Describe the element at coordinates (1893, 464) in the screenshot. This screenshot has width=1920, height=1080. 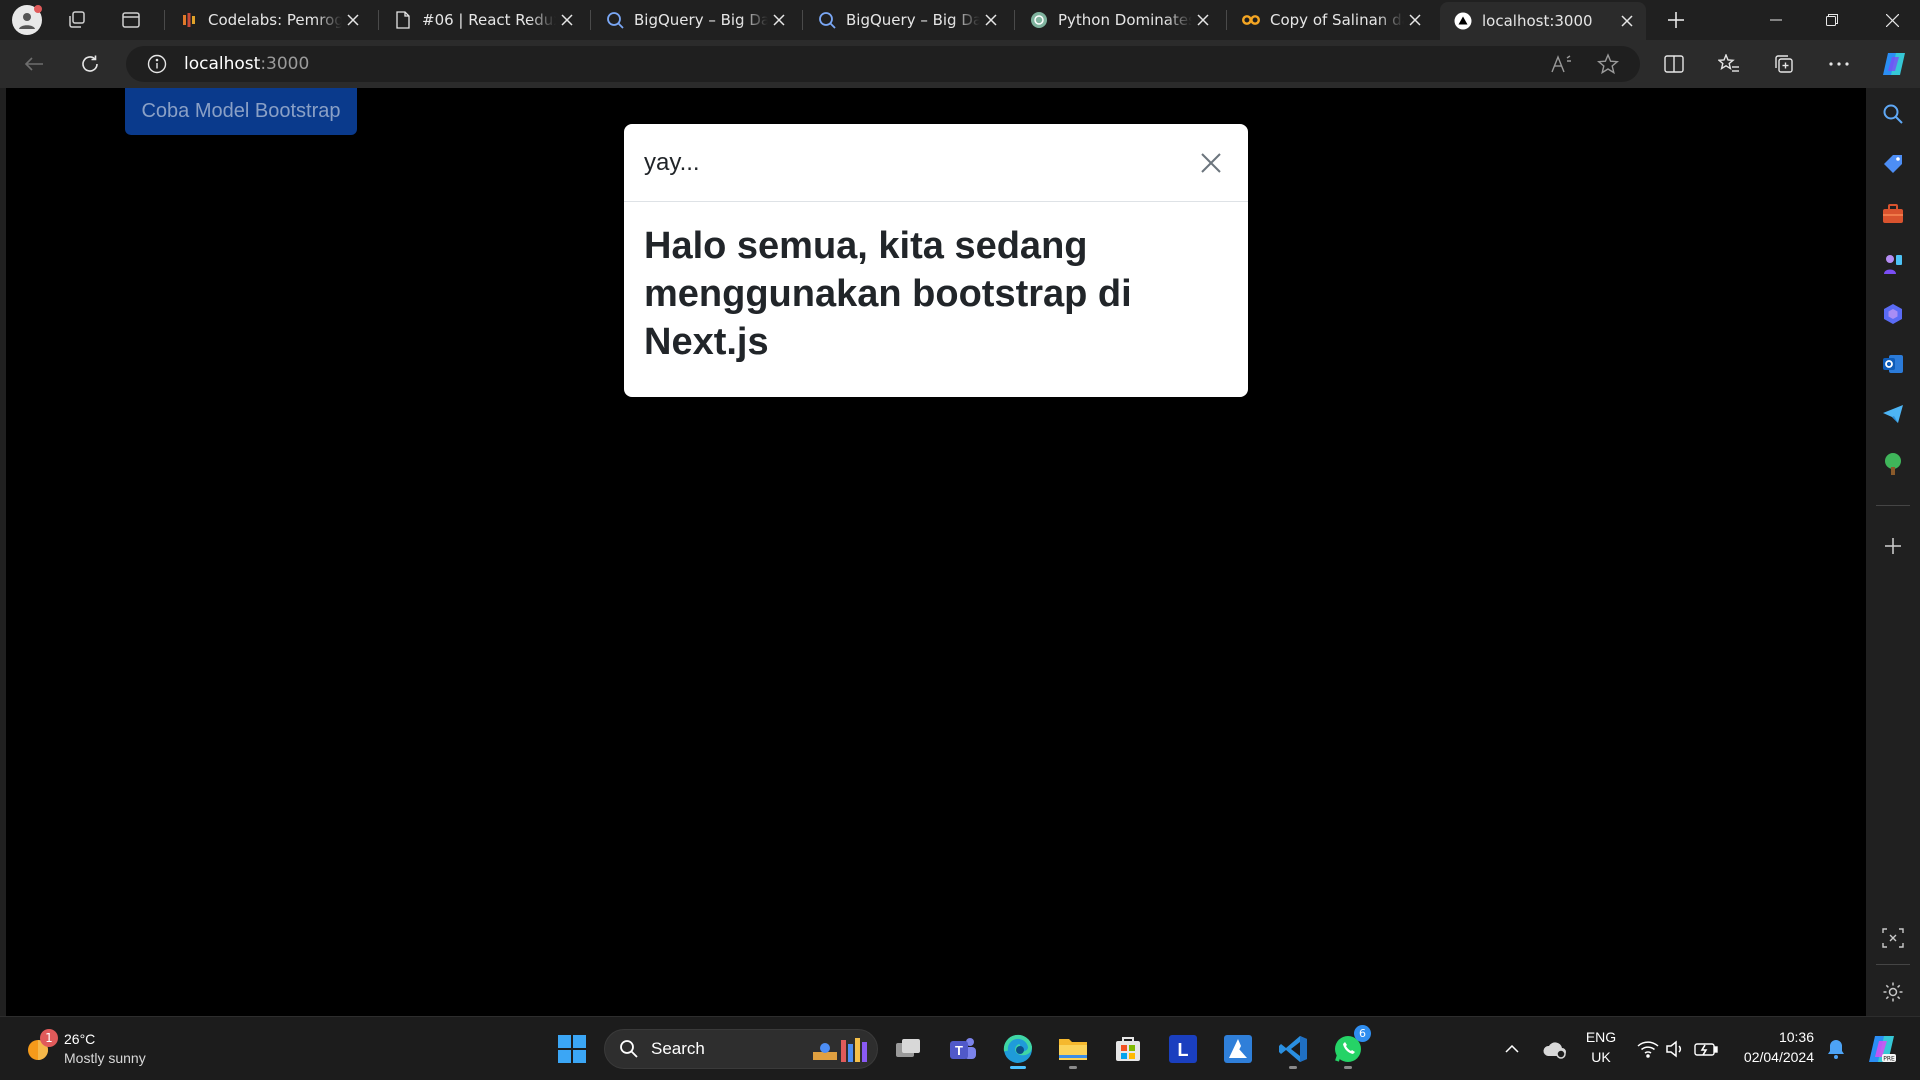
I see `tree-icon` at that location.